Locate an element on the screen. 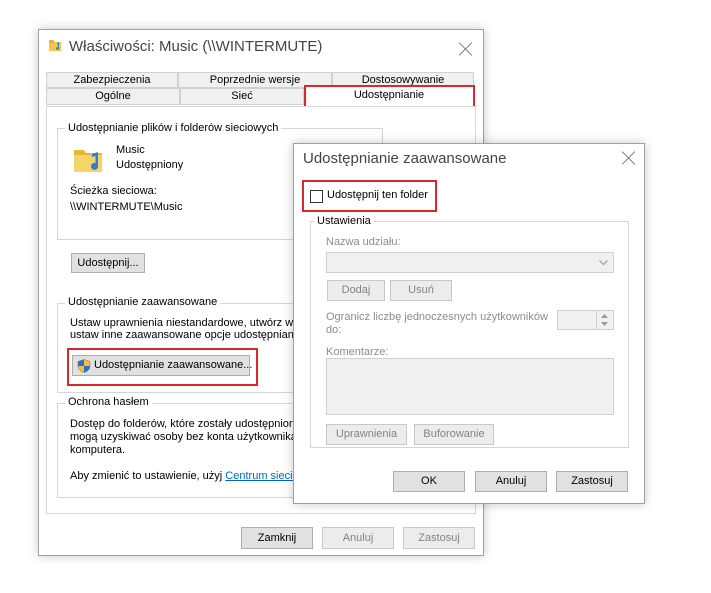  advanced-share-group-label: Udostępnianie zaawansowane is located at coordinates (143, 302).